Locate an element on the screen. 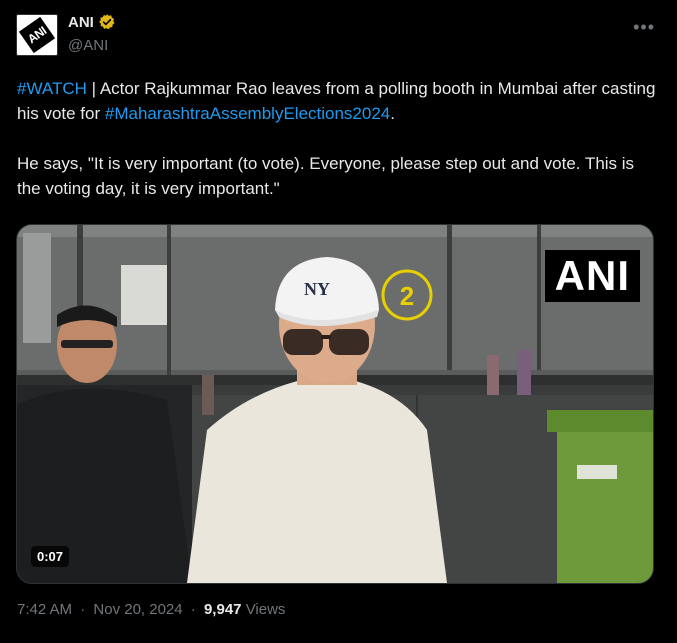  hashtag-election-link: #MaharashtraAssemblyElections2024 is located at coordinates (247, 113).